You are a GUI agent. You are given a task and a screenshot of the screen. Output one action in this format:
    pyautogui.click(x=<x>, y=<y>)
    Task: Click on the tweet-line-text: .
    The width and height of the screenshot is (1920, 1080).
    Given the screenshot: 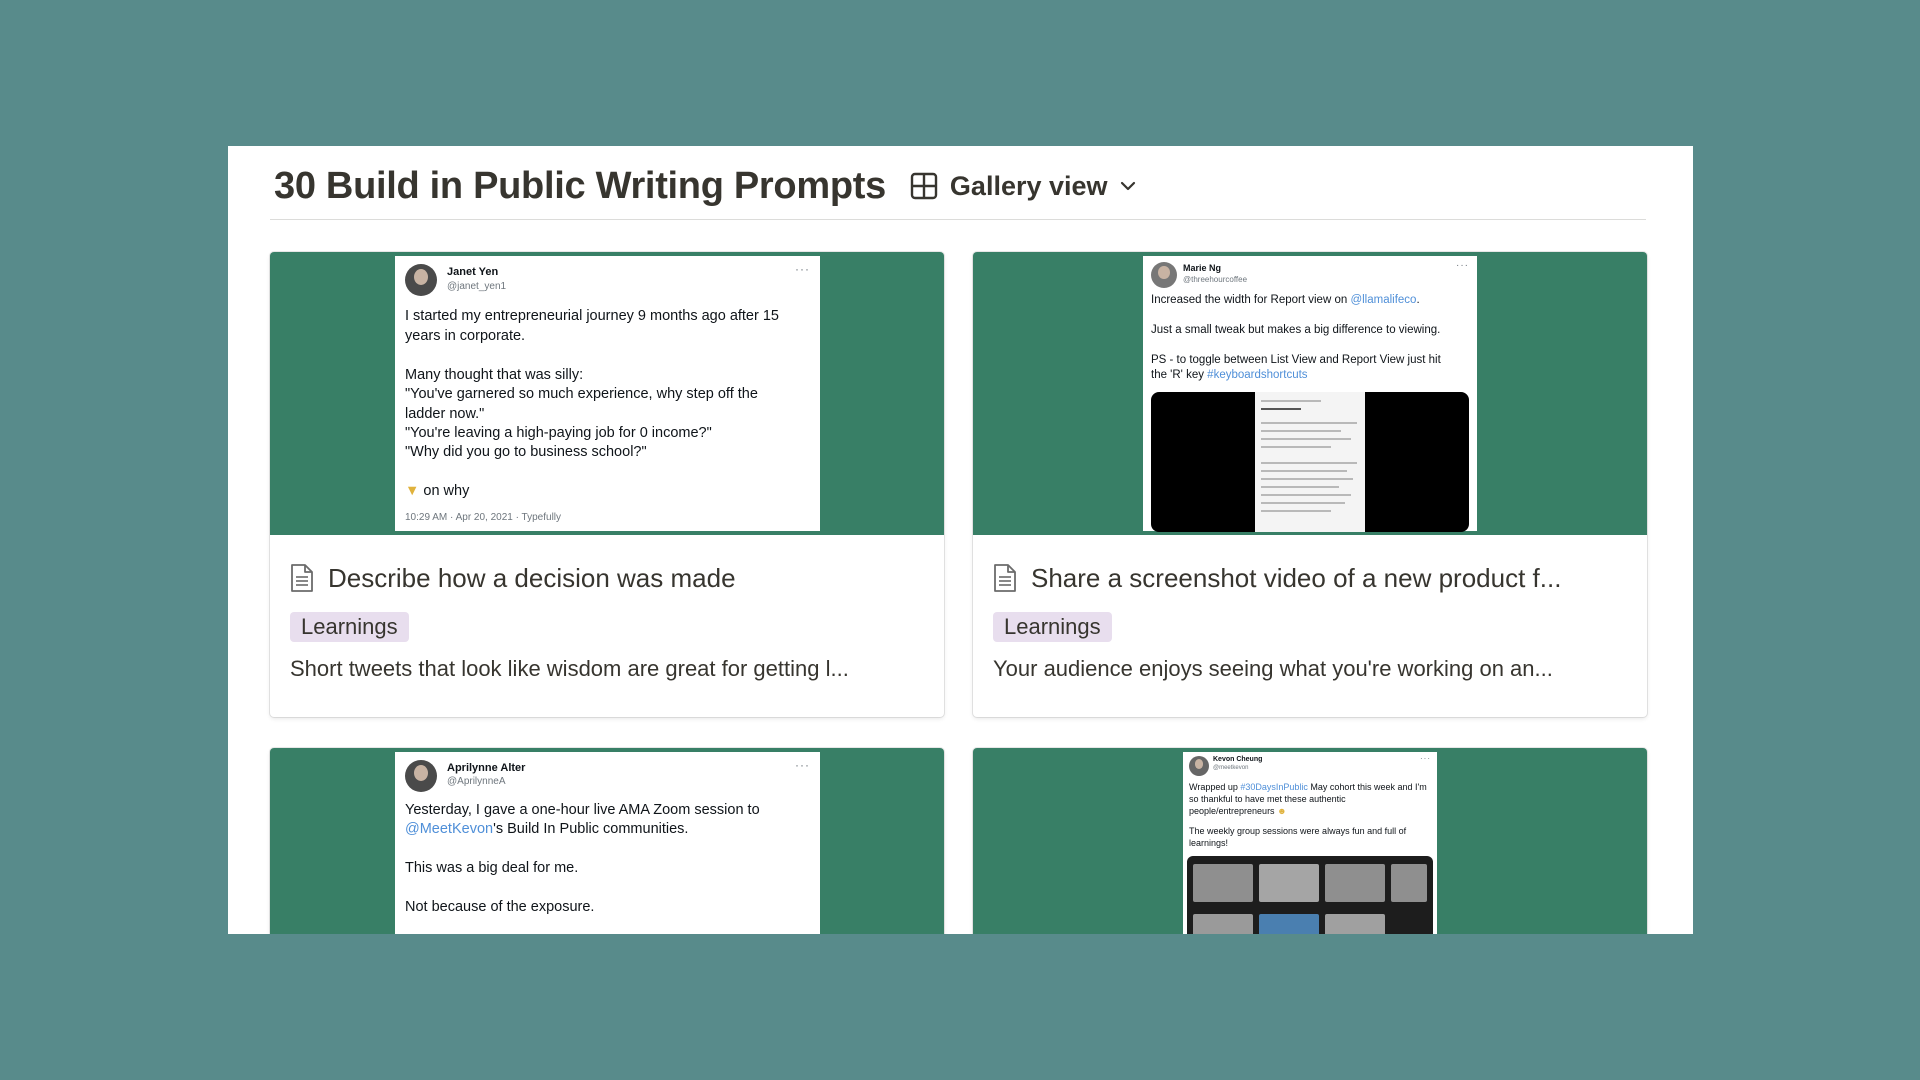 What is the action you would take?
    pyautogui.click(x=1418, y=300)
    